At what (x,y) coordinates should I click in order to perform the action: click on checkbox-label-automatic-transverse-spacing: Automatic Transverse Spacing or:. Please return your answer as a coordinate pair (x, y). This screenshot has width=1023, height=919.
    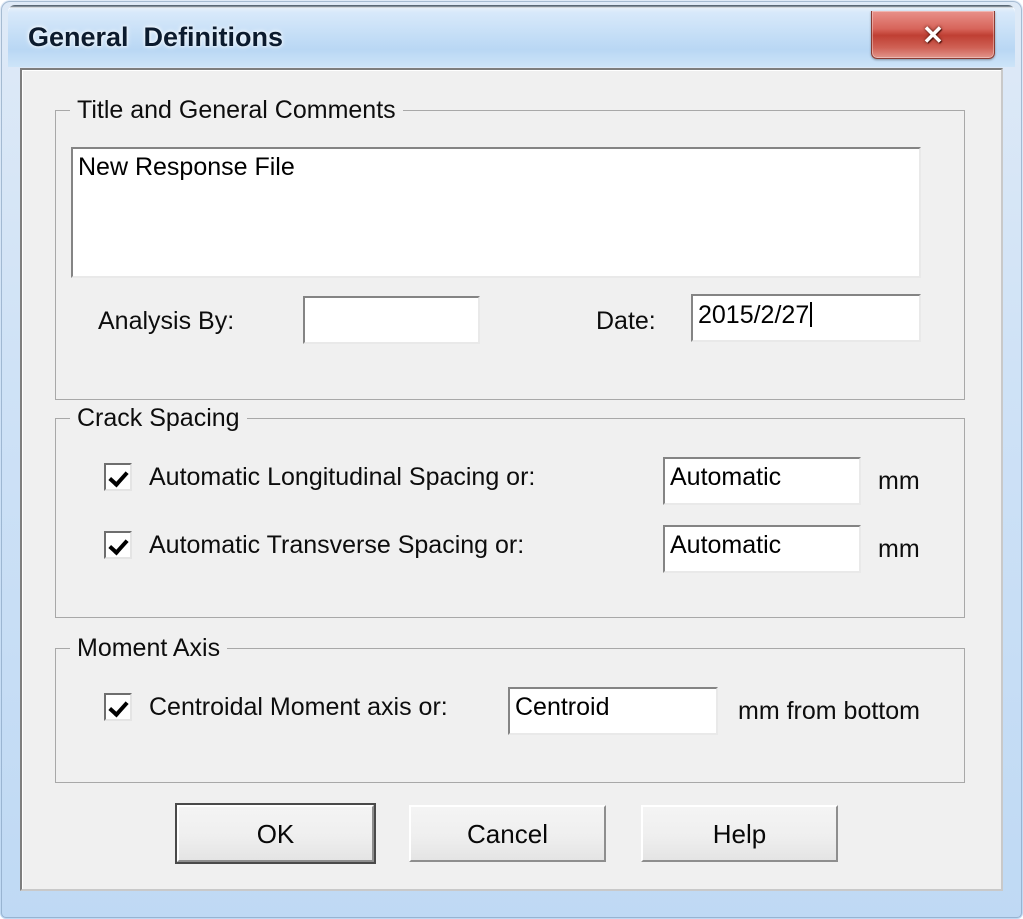
    Looking at the image, I should click on (337, 544).